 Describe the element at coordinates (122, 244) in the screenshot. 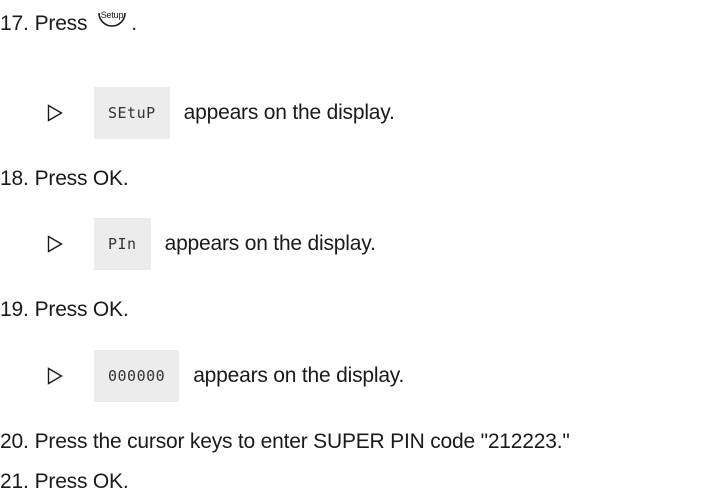

I see `display-readout: PIn` at that location.